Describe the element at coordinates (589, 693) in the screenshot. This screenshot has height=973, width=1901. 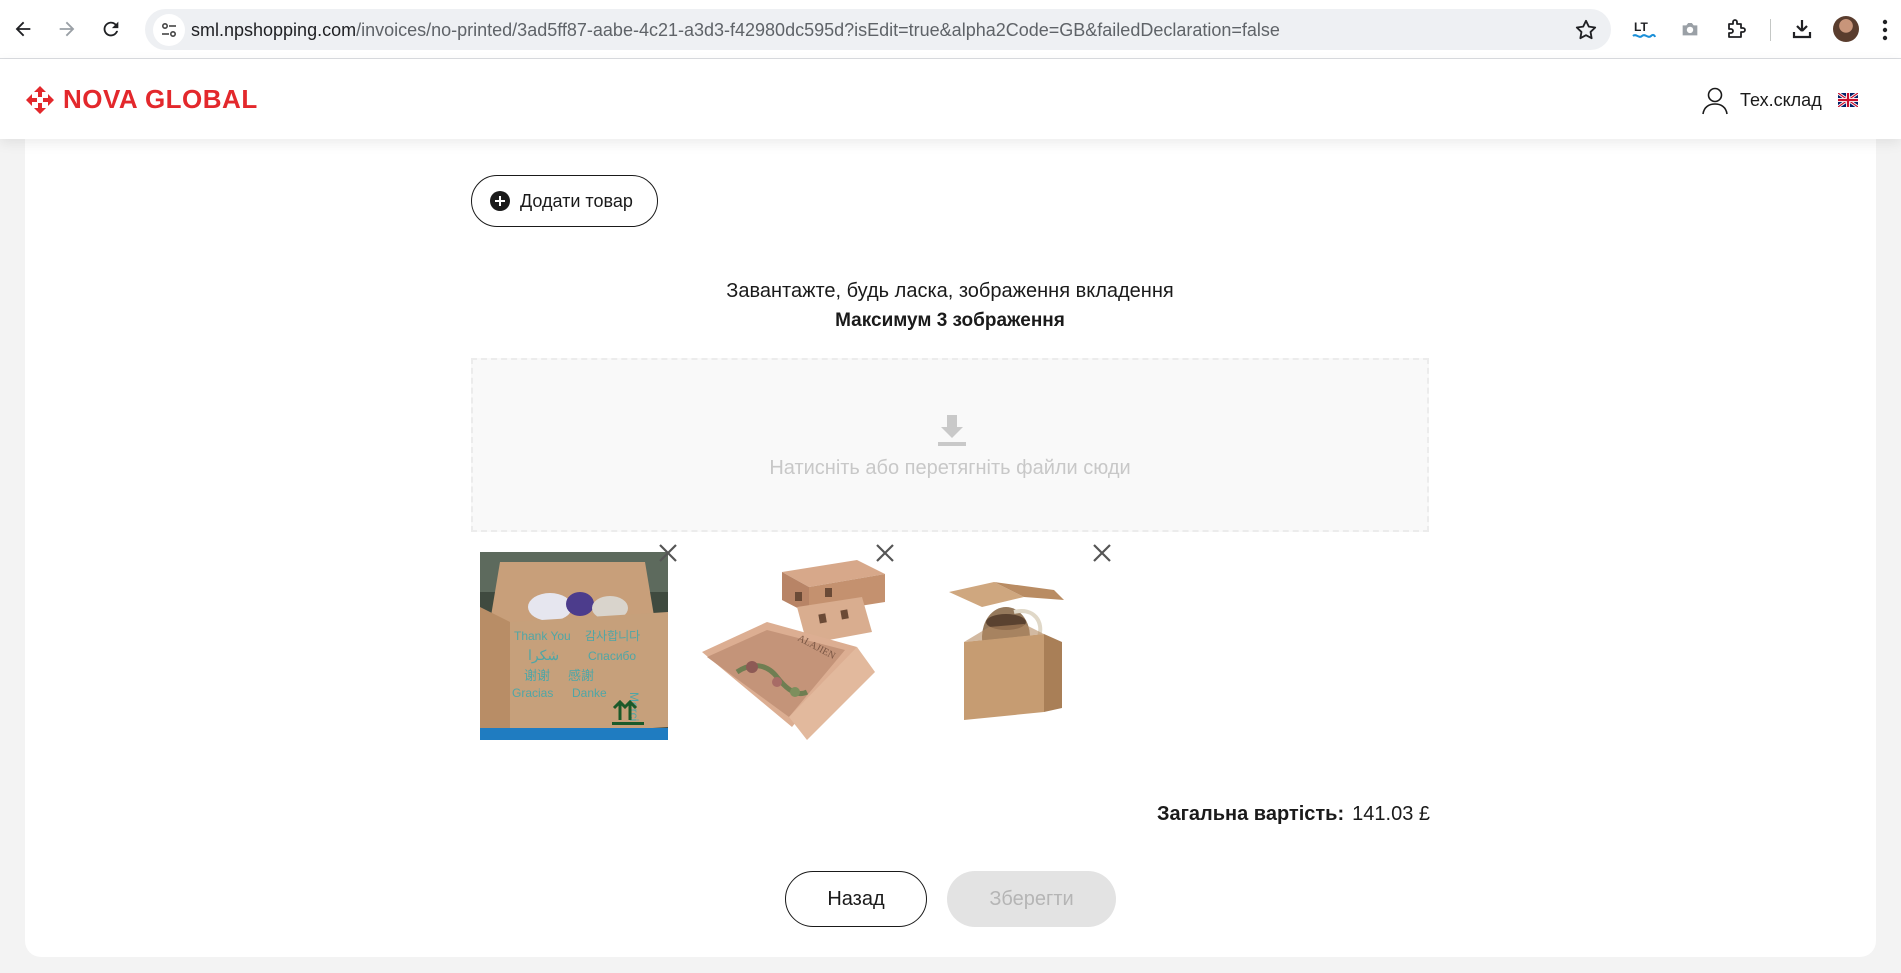
I see `svg-text: Danke` at that location.